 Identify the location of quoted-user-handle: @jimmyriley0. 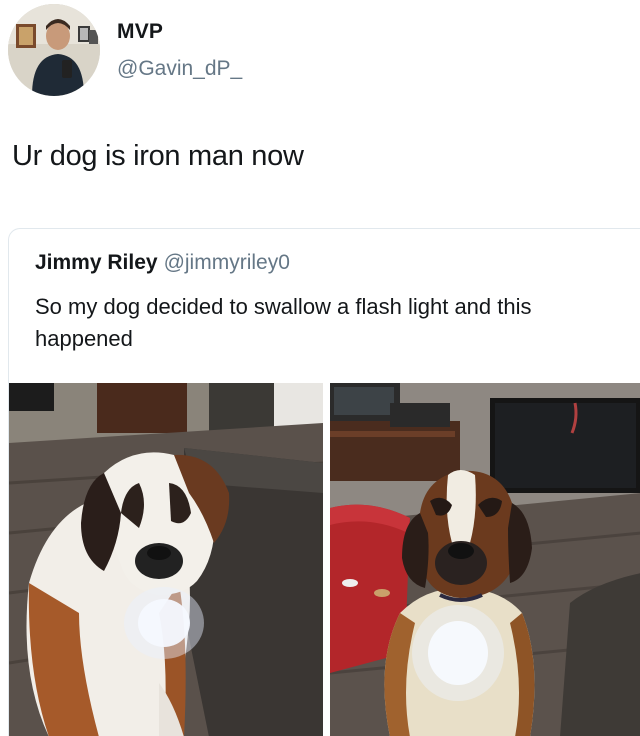
(227, 262).